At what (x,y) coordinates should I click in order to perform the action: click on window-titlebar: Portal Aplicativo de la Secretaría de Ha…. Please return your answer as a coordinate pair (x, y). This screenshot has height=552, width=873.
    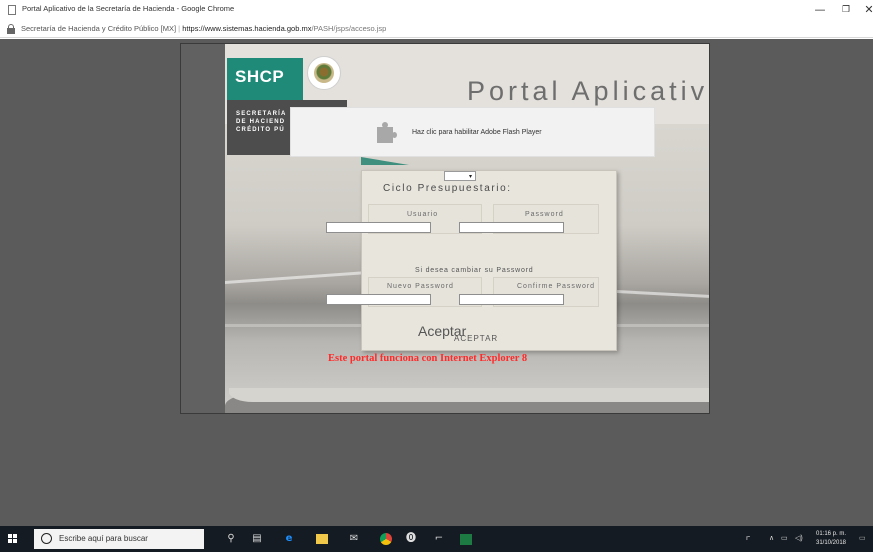
    Looking at the image, I should click on (436, 10).